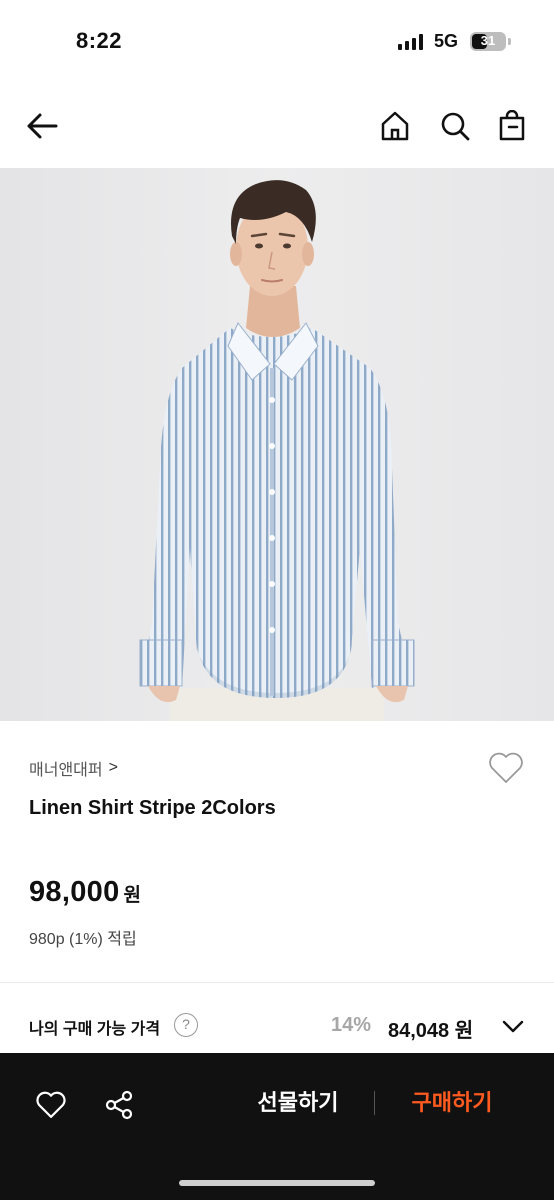 The width and height of the screenshot is (554, 1200). I want to click on home-button, so click(395, 126).